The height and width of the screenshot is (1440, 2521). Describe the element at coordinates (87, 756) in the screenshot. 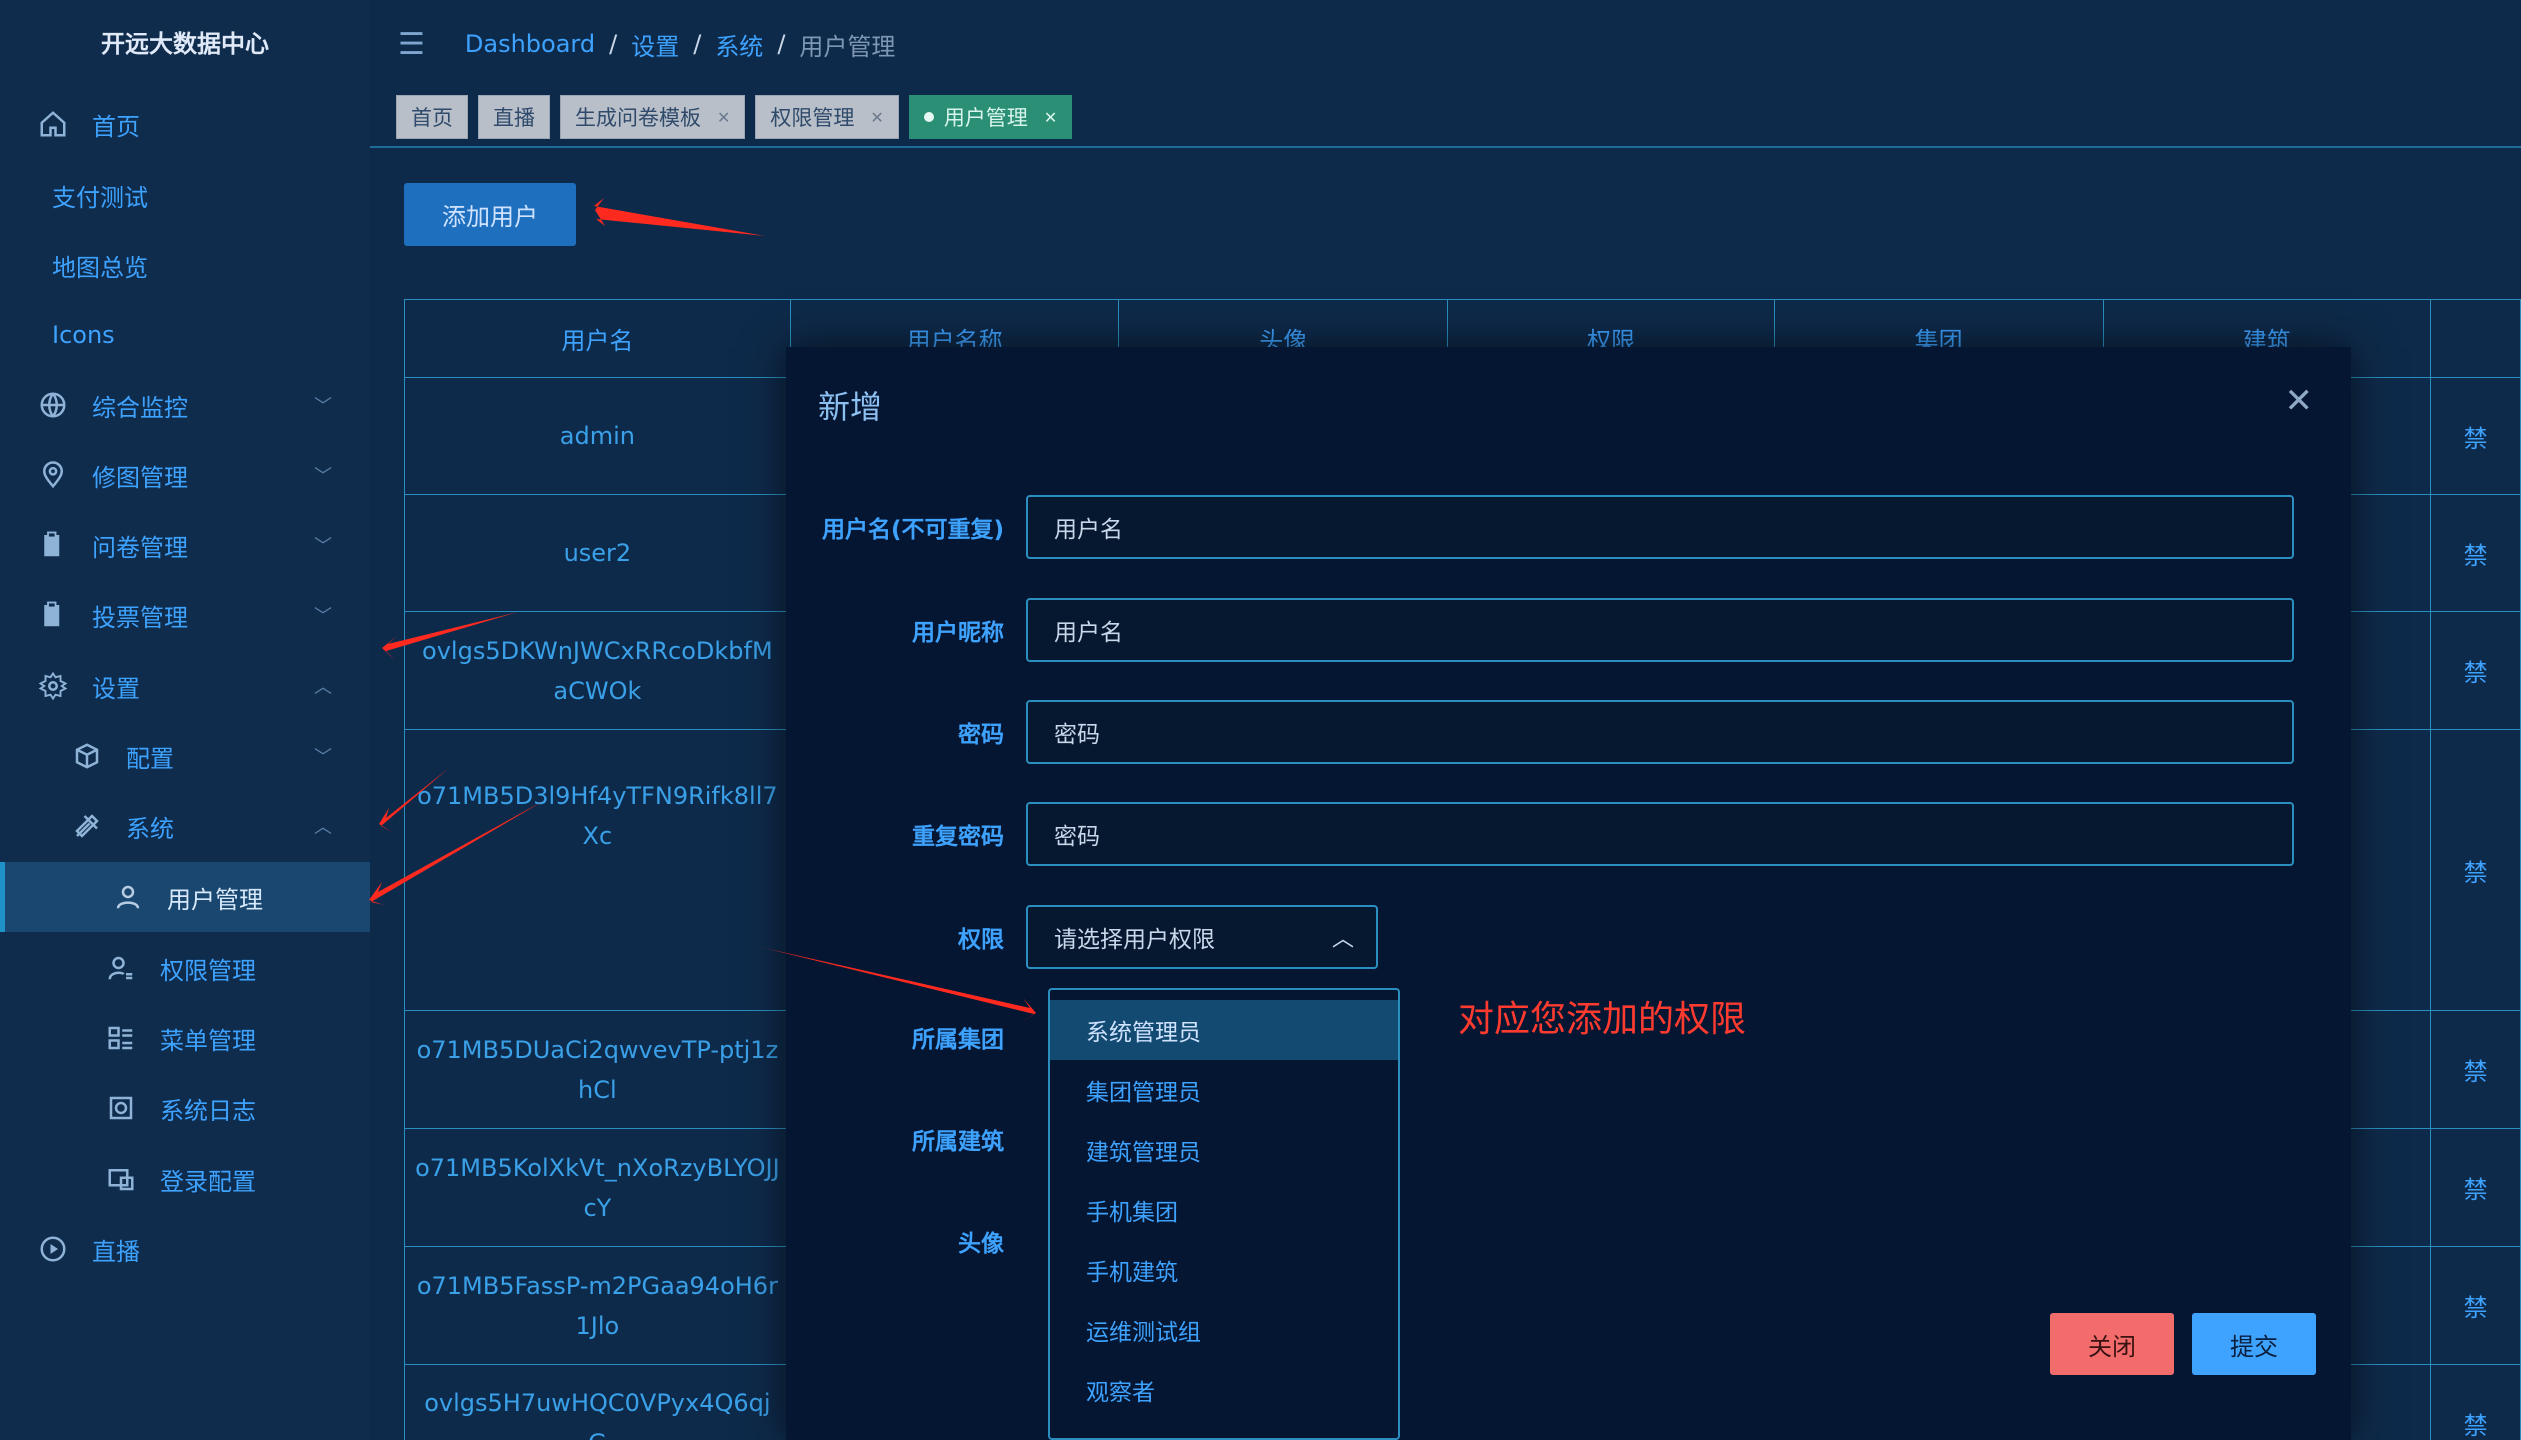

I see `cube-icon` at that location.